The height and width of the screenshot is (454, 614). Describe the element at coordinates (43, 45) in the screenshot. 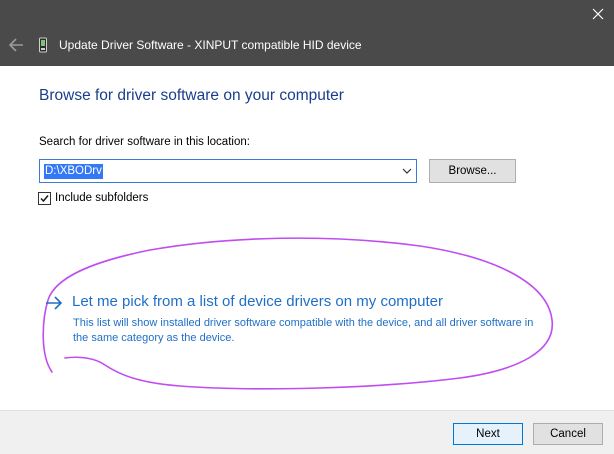

I see `device-icon` at that location.